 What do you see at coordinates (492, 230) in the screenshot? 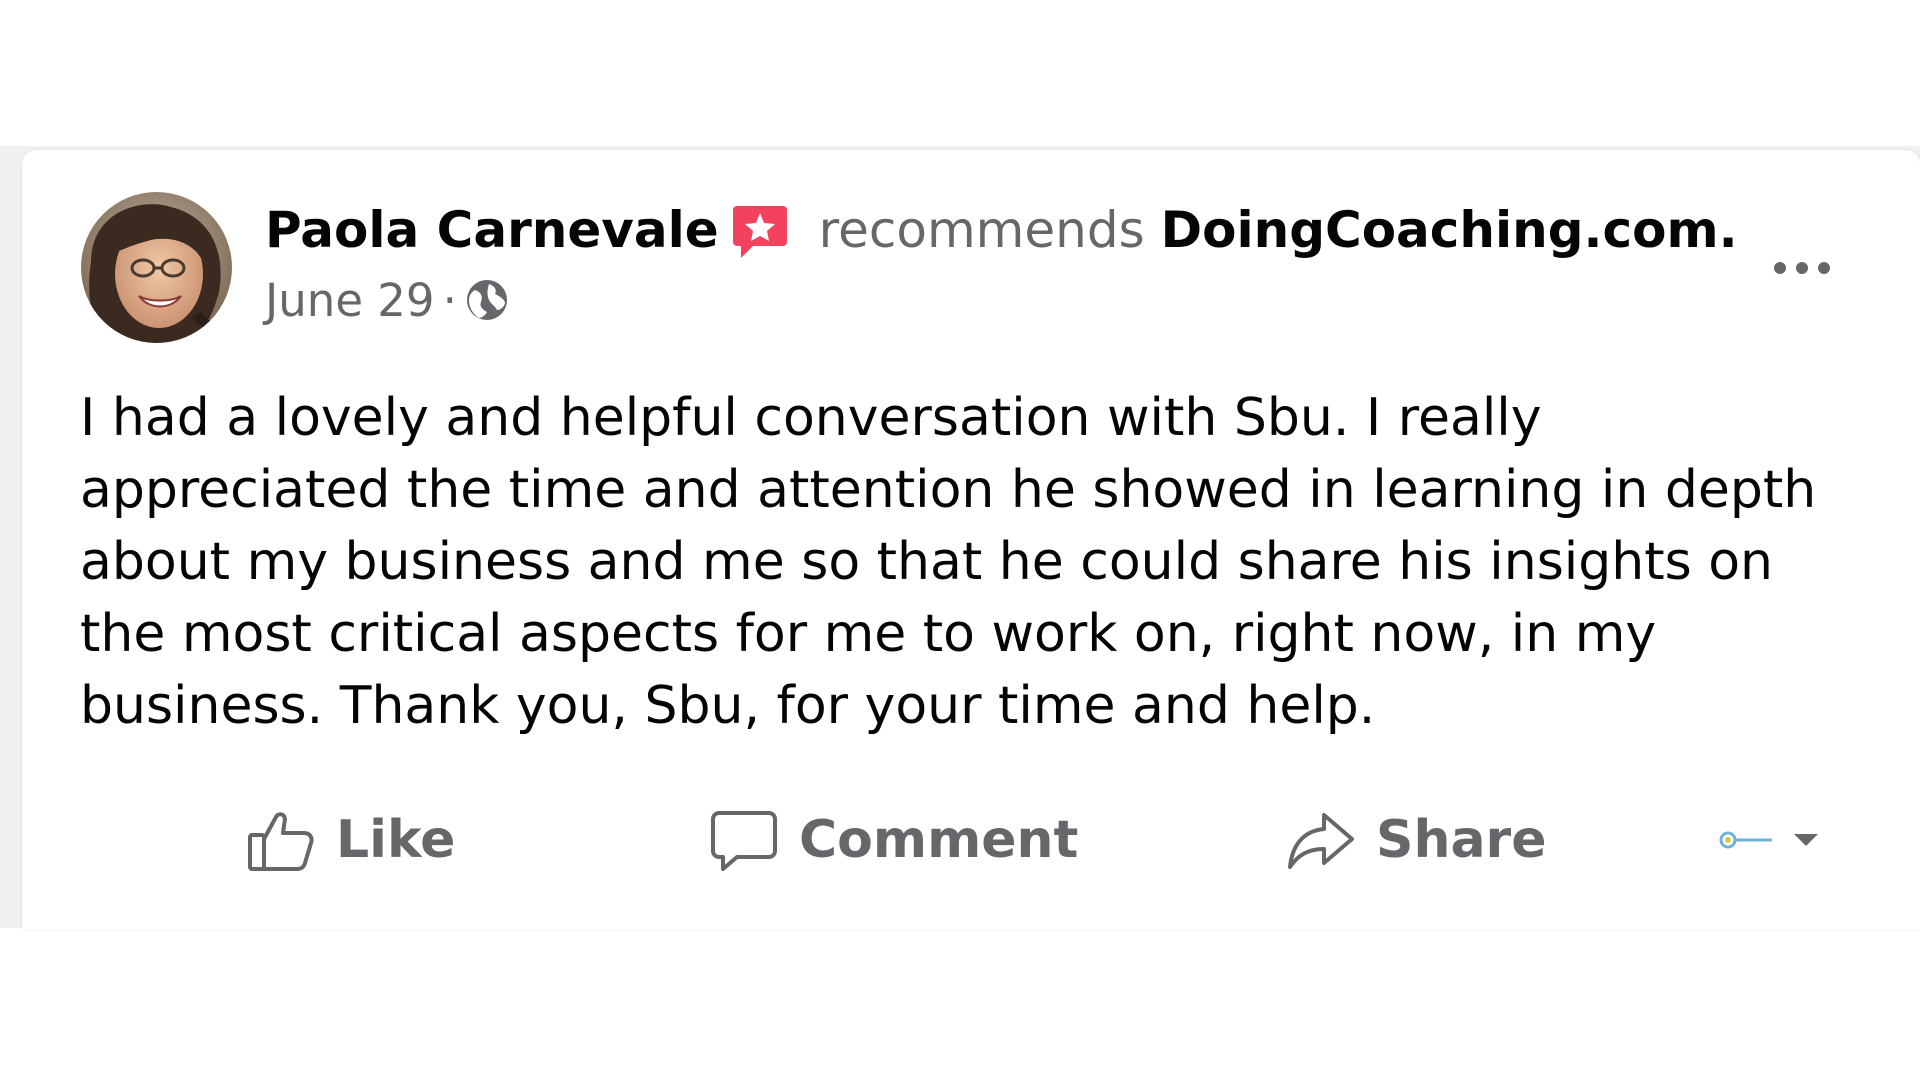
I see `author-name: Paola Carnevale` at bounding box center [492, 230].